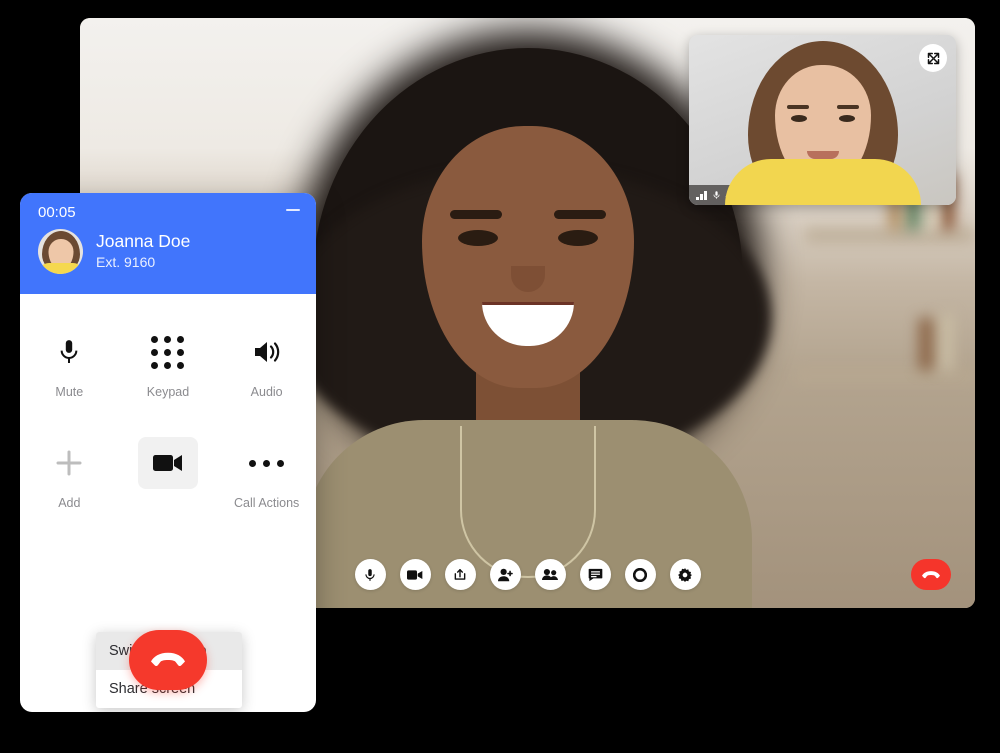 The image size is (1000, 753). I want to click on plus-icon, so click(69, 463).